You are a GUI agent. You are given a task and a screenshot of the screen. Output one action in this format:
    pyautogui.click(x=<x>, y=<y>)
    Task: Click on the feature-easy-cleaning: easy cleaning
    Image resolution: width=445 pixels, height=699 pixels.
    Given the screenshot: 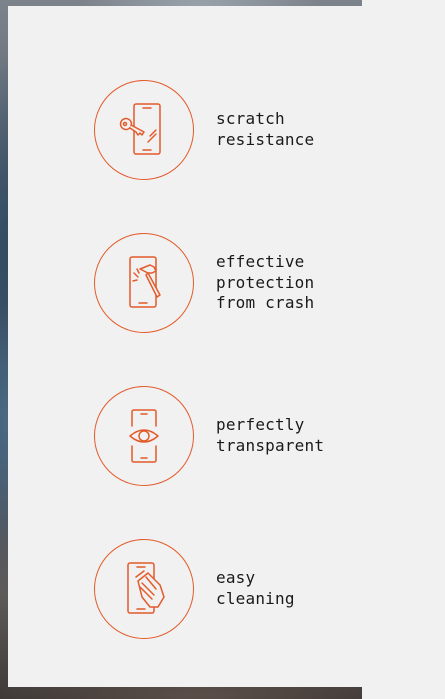 What is the action you would take?
    pyautogui.click(x=244, y=590)
    